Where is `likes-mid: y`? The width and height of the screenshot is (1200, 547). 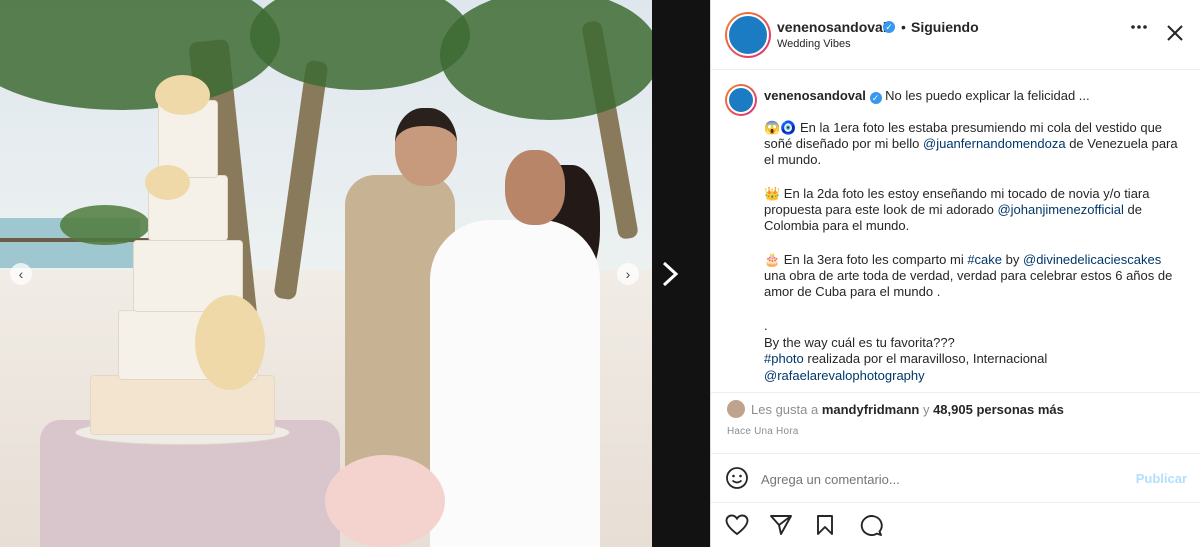
likes-mid: y is located at coordinates (926, 409).